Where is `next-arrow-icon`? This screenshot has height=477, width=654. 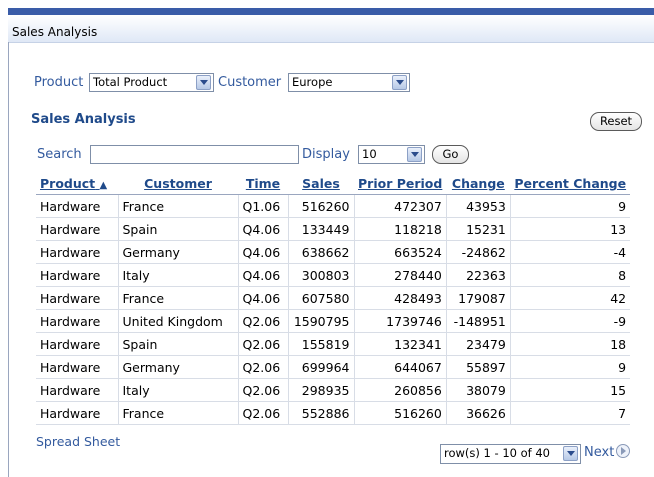 next-arrow-icon is located at coordinates (623, 451).